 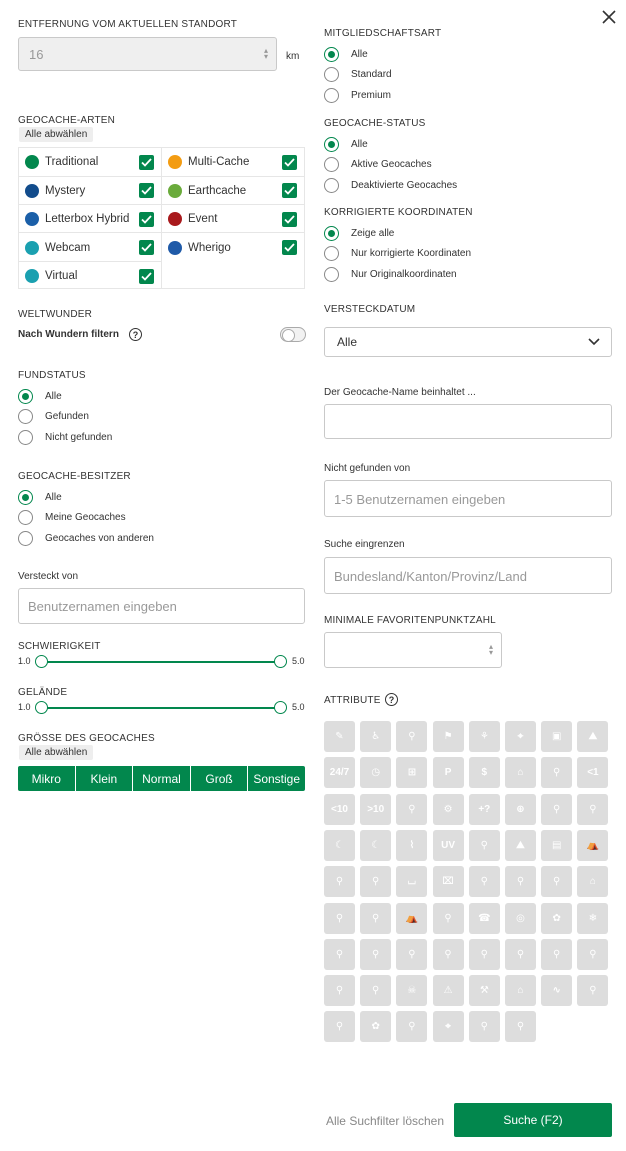 I want to click on owner-option: Geocaches von anderen, so click(x=86, y=538).